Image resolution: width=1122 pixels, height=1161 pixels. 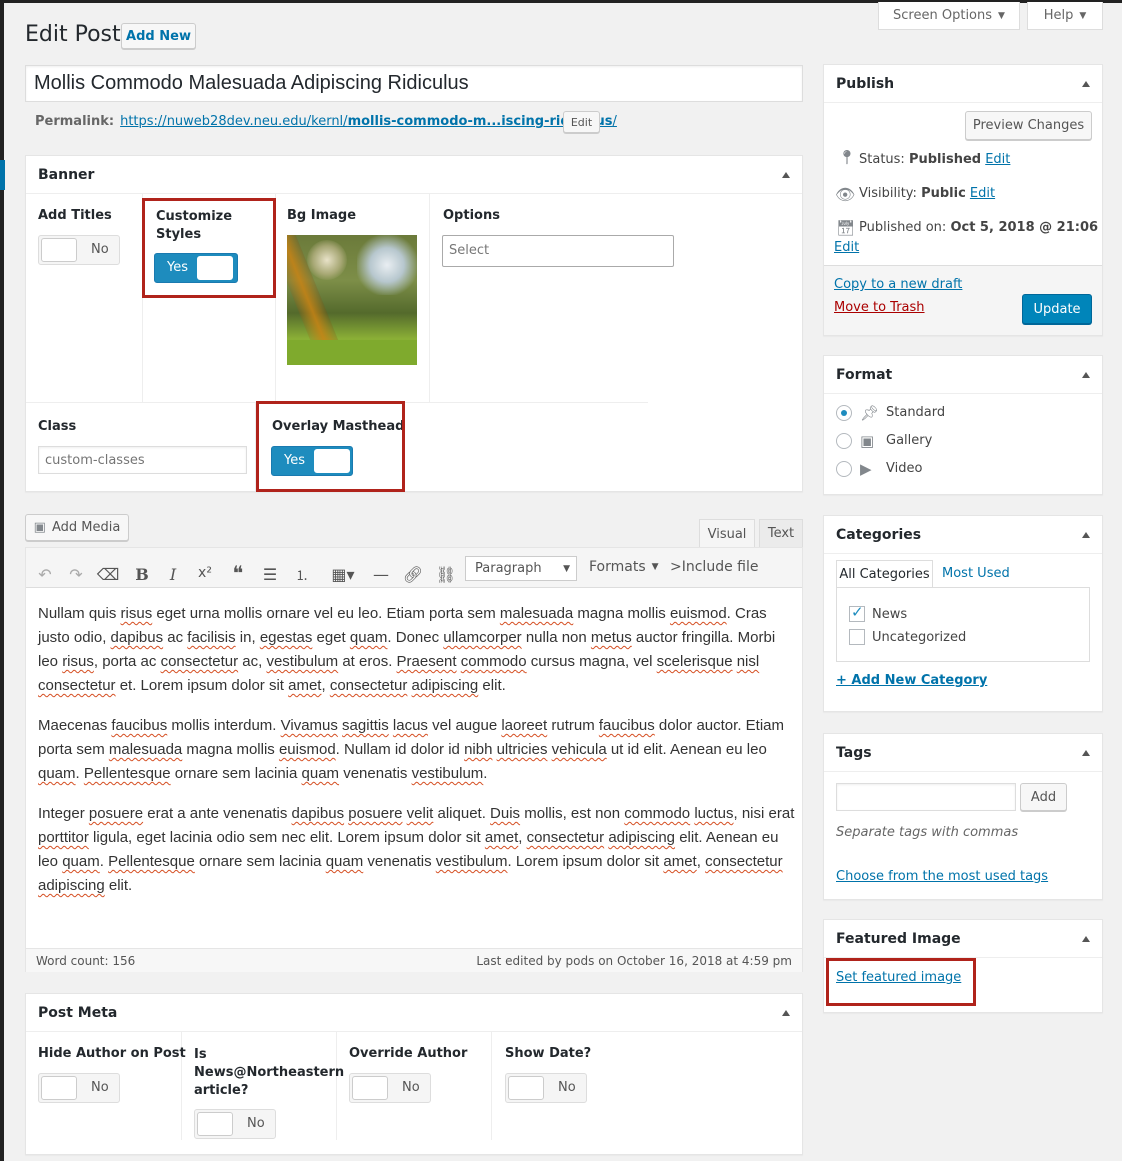 I want to click on featured-image-header: Featured Image, so click(x=963, y=939).